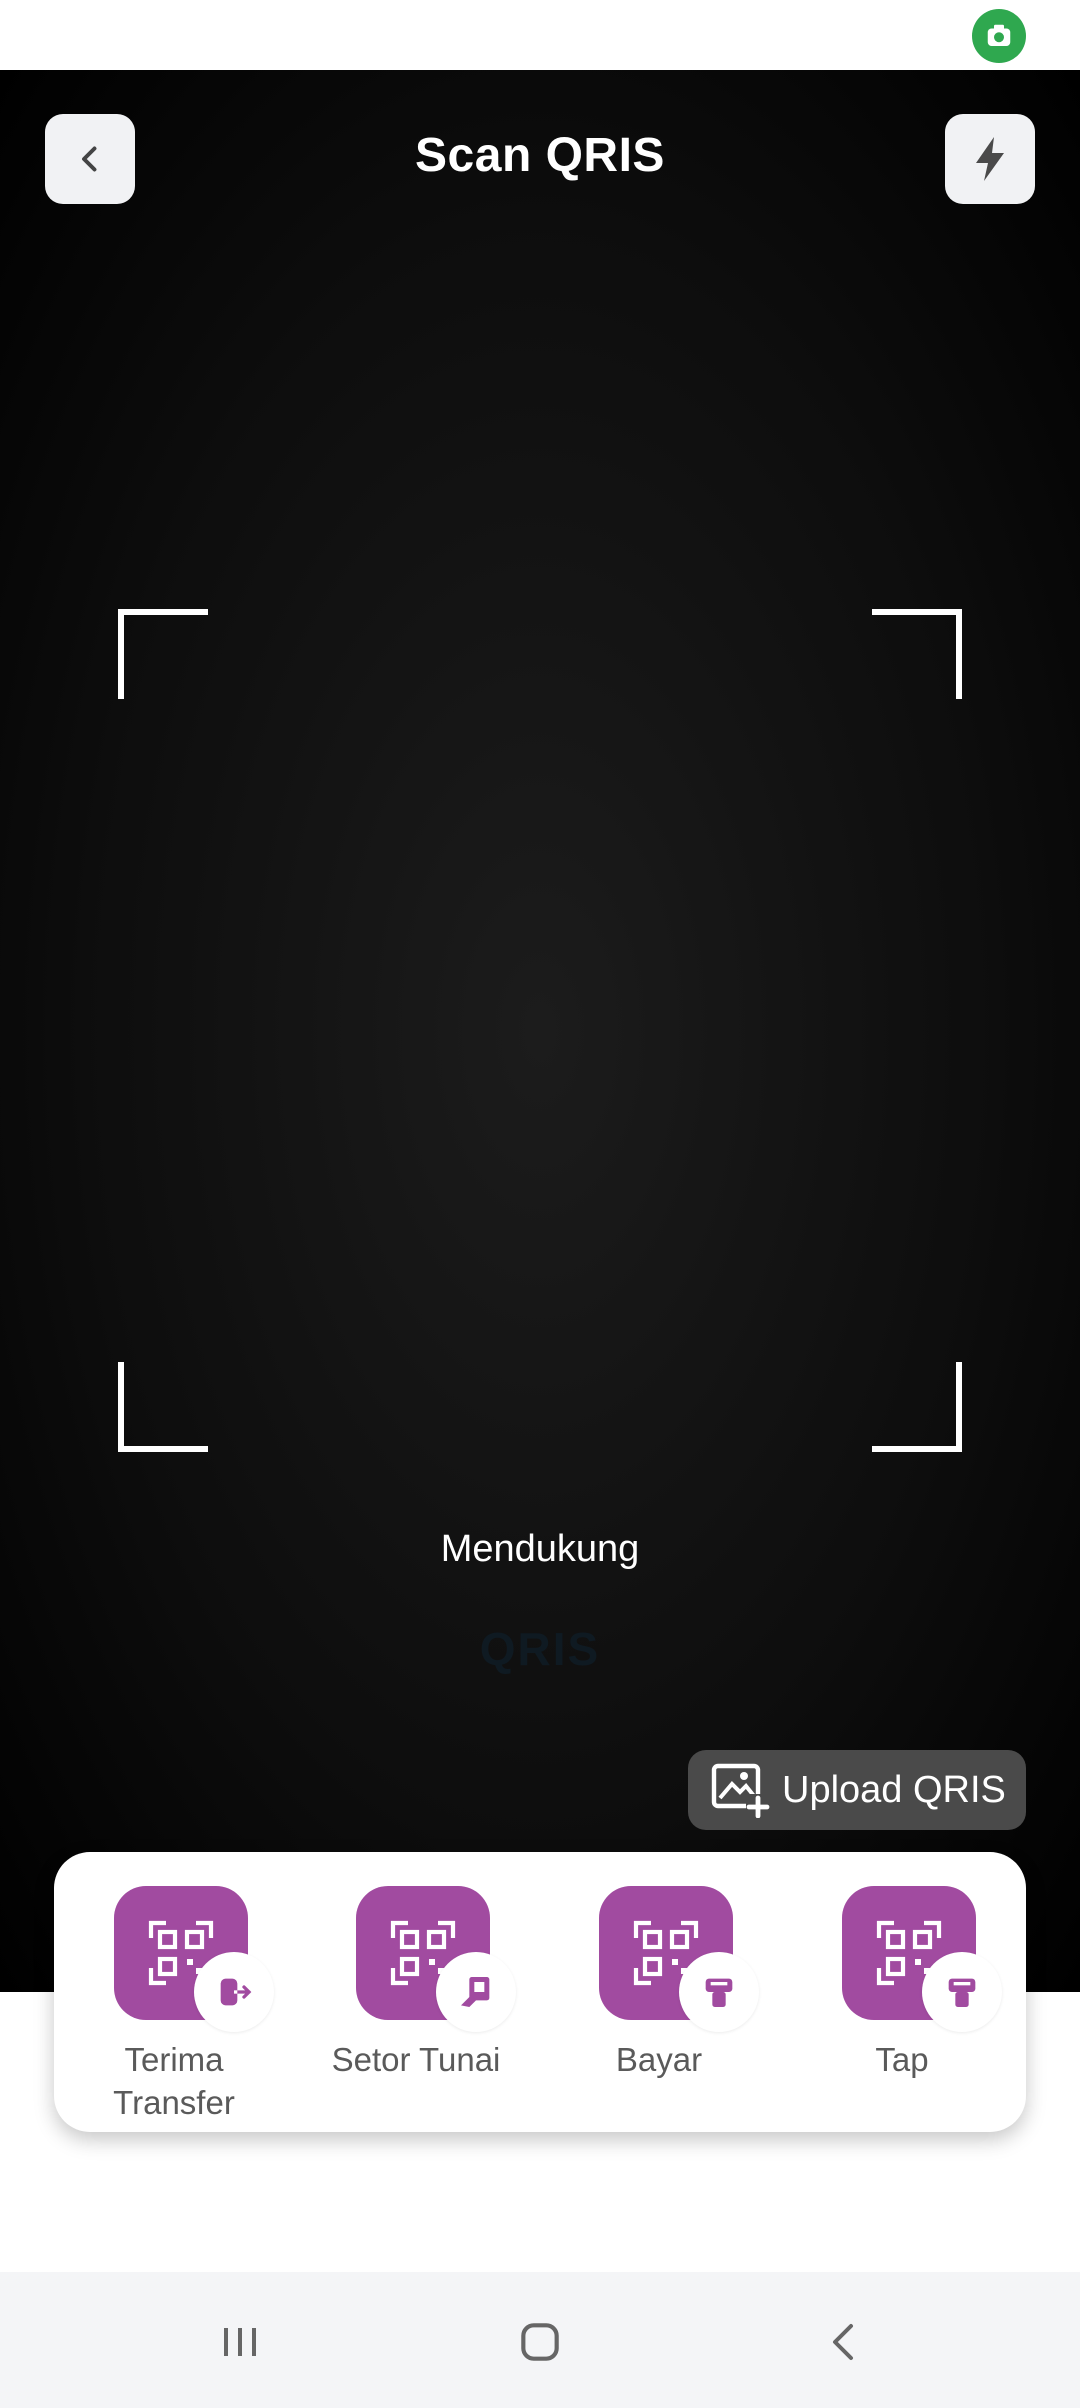 The height and width of the screenshot is (2408, 1080). I want to click on system-nav-bar, so click(540, 2340).